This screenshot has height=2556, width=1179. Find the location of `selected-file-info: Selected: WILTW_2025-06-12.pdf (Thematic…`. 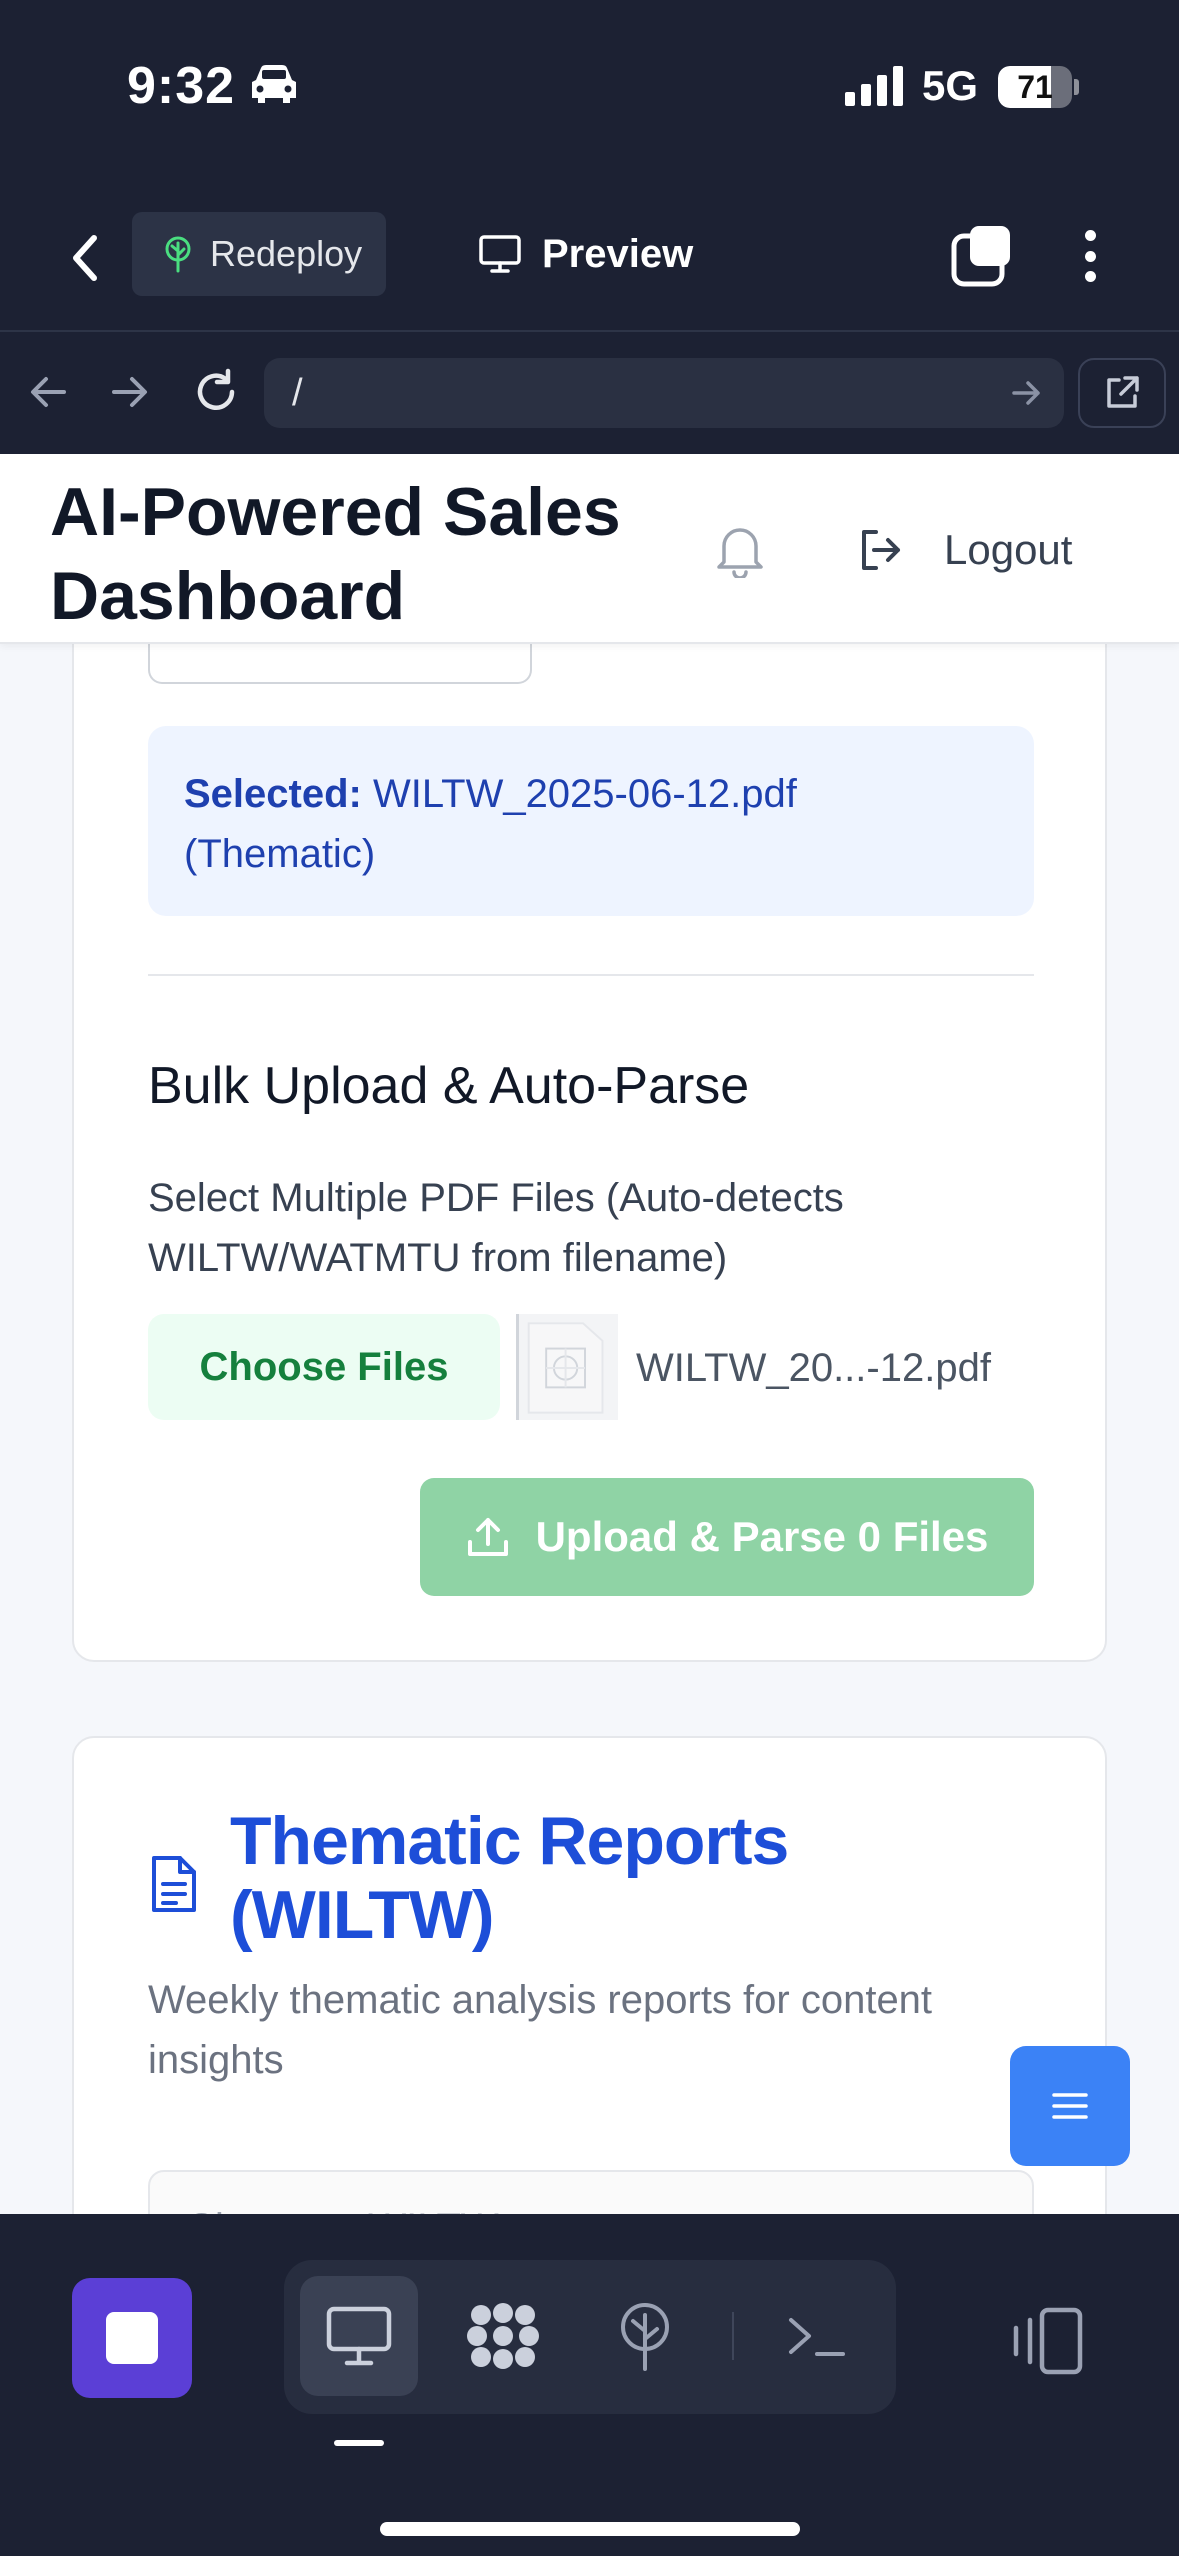

selected-file-info: Selected: WILTW_2025-06-12.pdf (Thematic… is located at coordinates (591, 821).